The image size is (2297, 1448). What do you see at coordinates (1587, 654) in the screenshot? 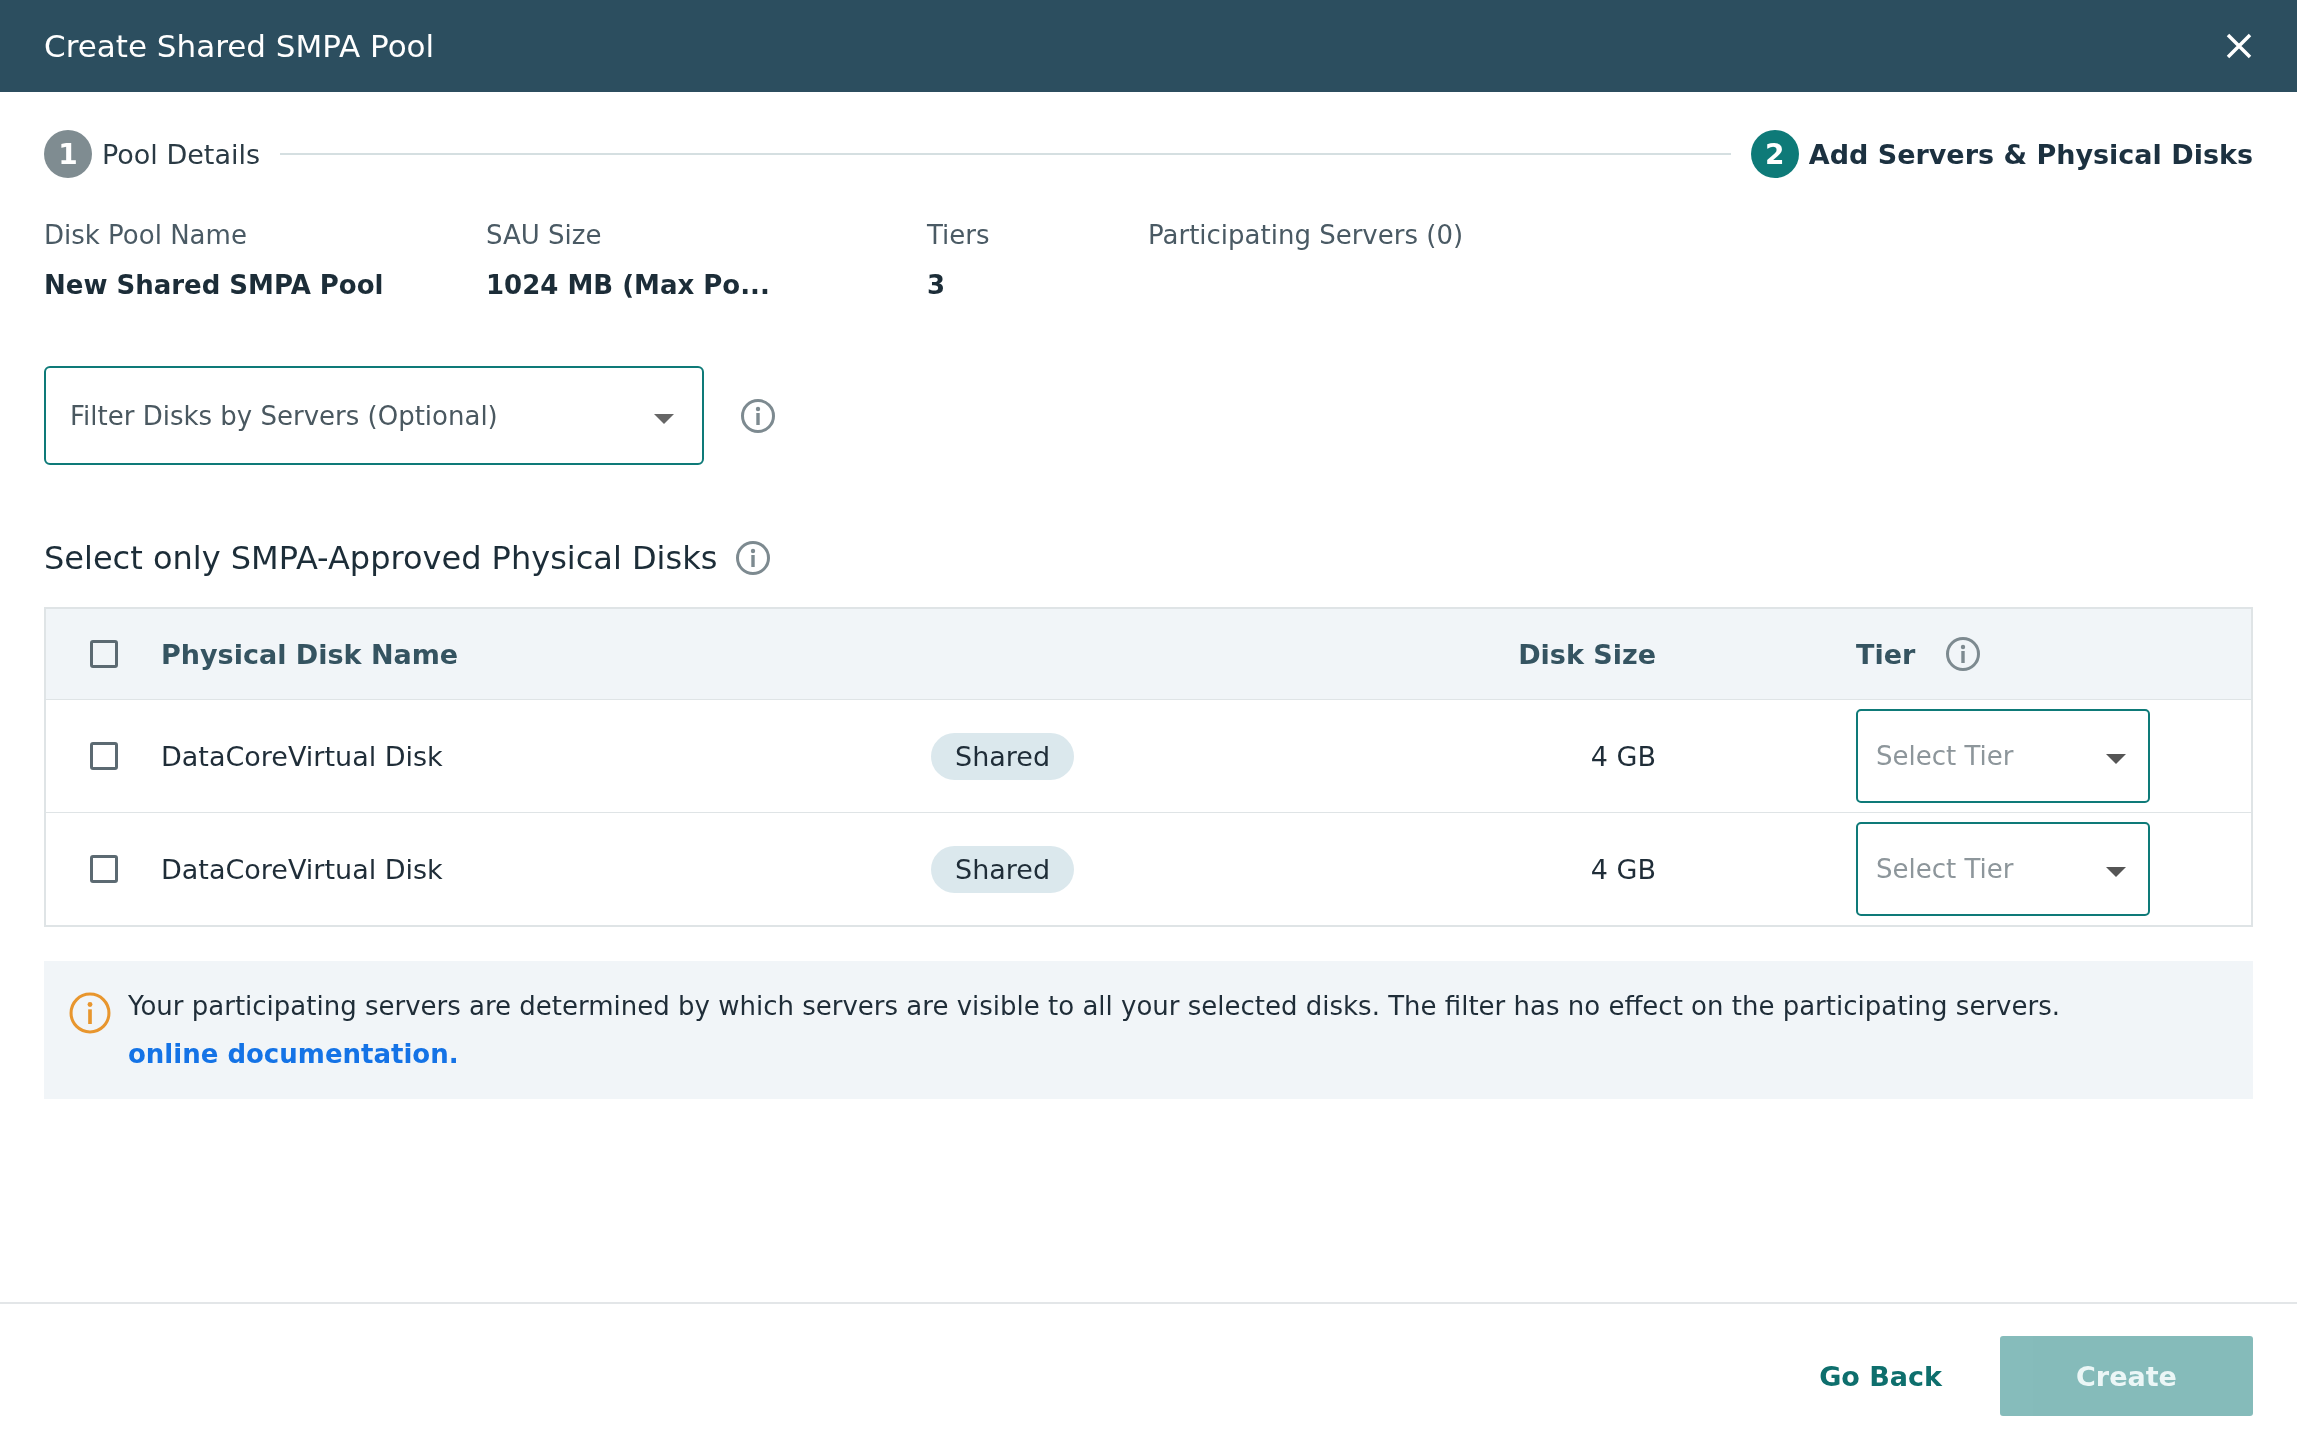
I see `column-header: Disk Size` at bounding box center [1587, 654].